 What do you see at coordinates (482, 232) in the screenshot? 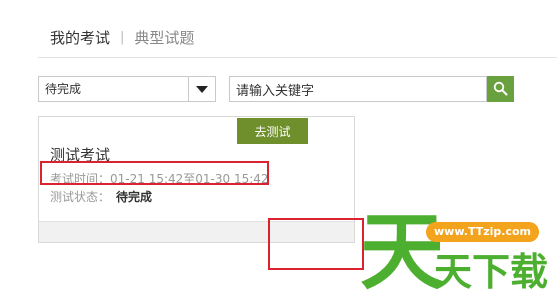
I see `watermark-url: www.TTzip.com` at bounding box center [482, 232].